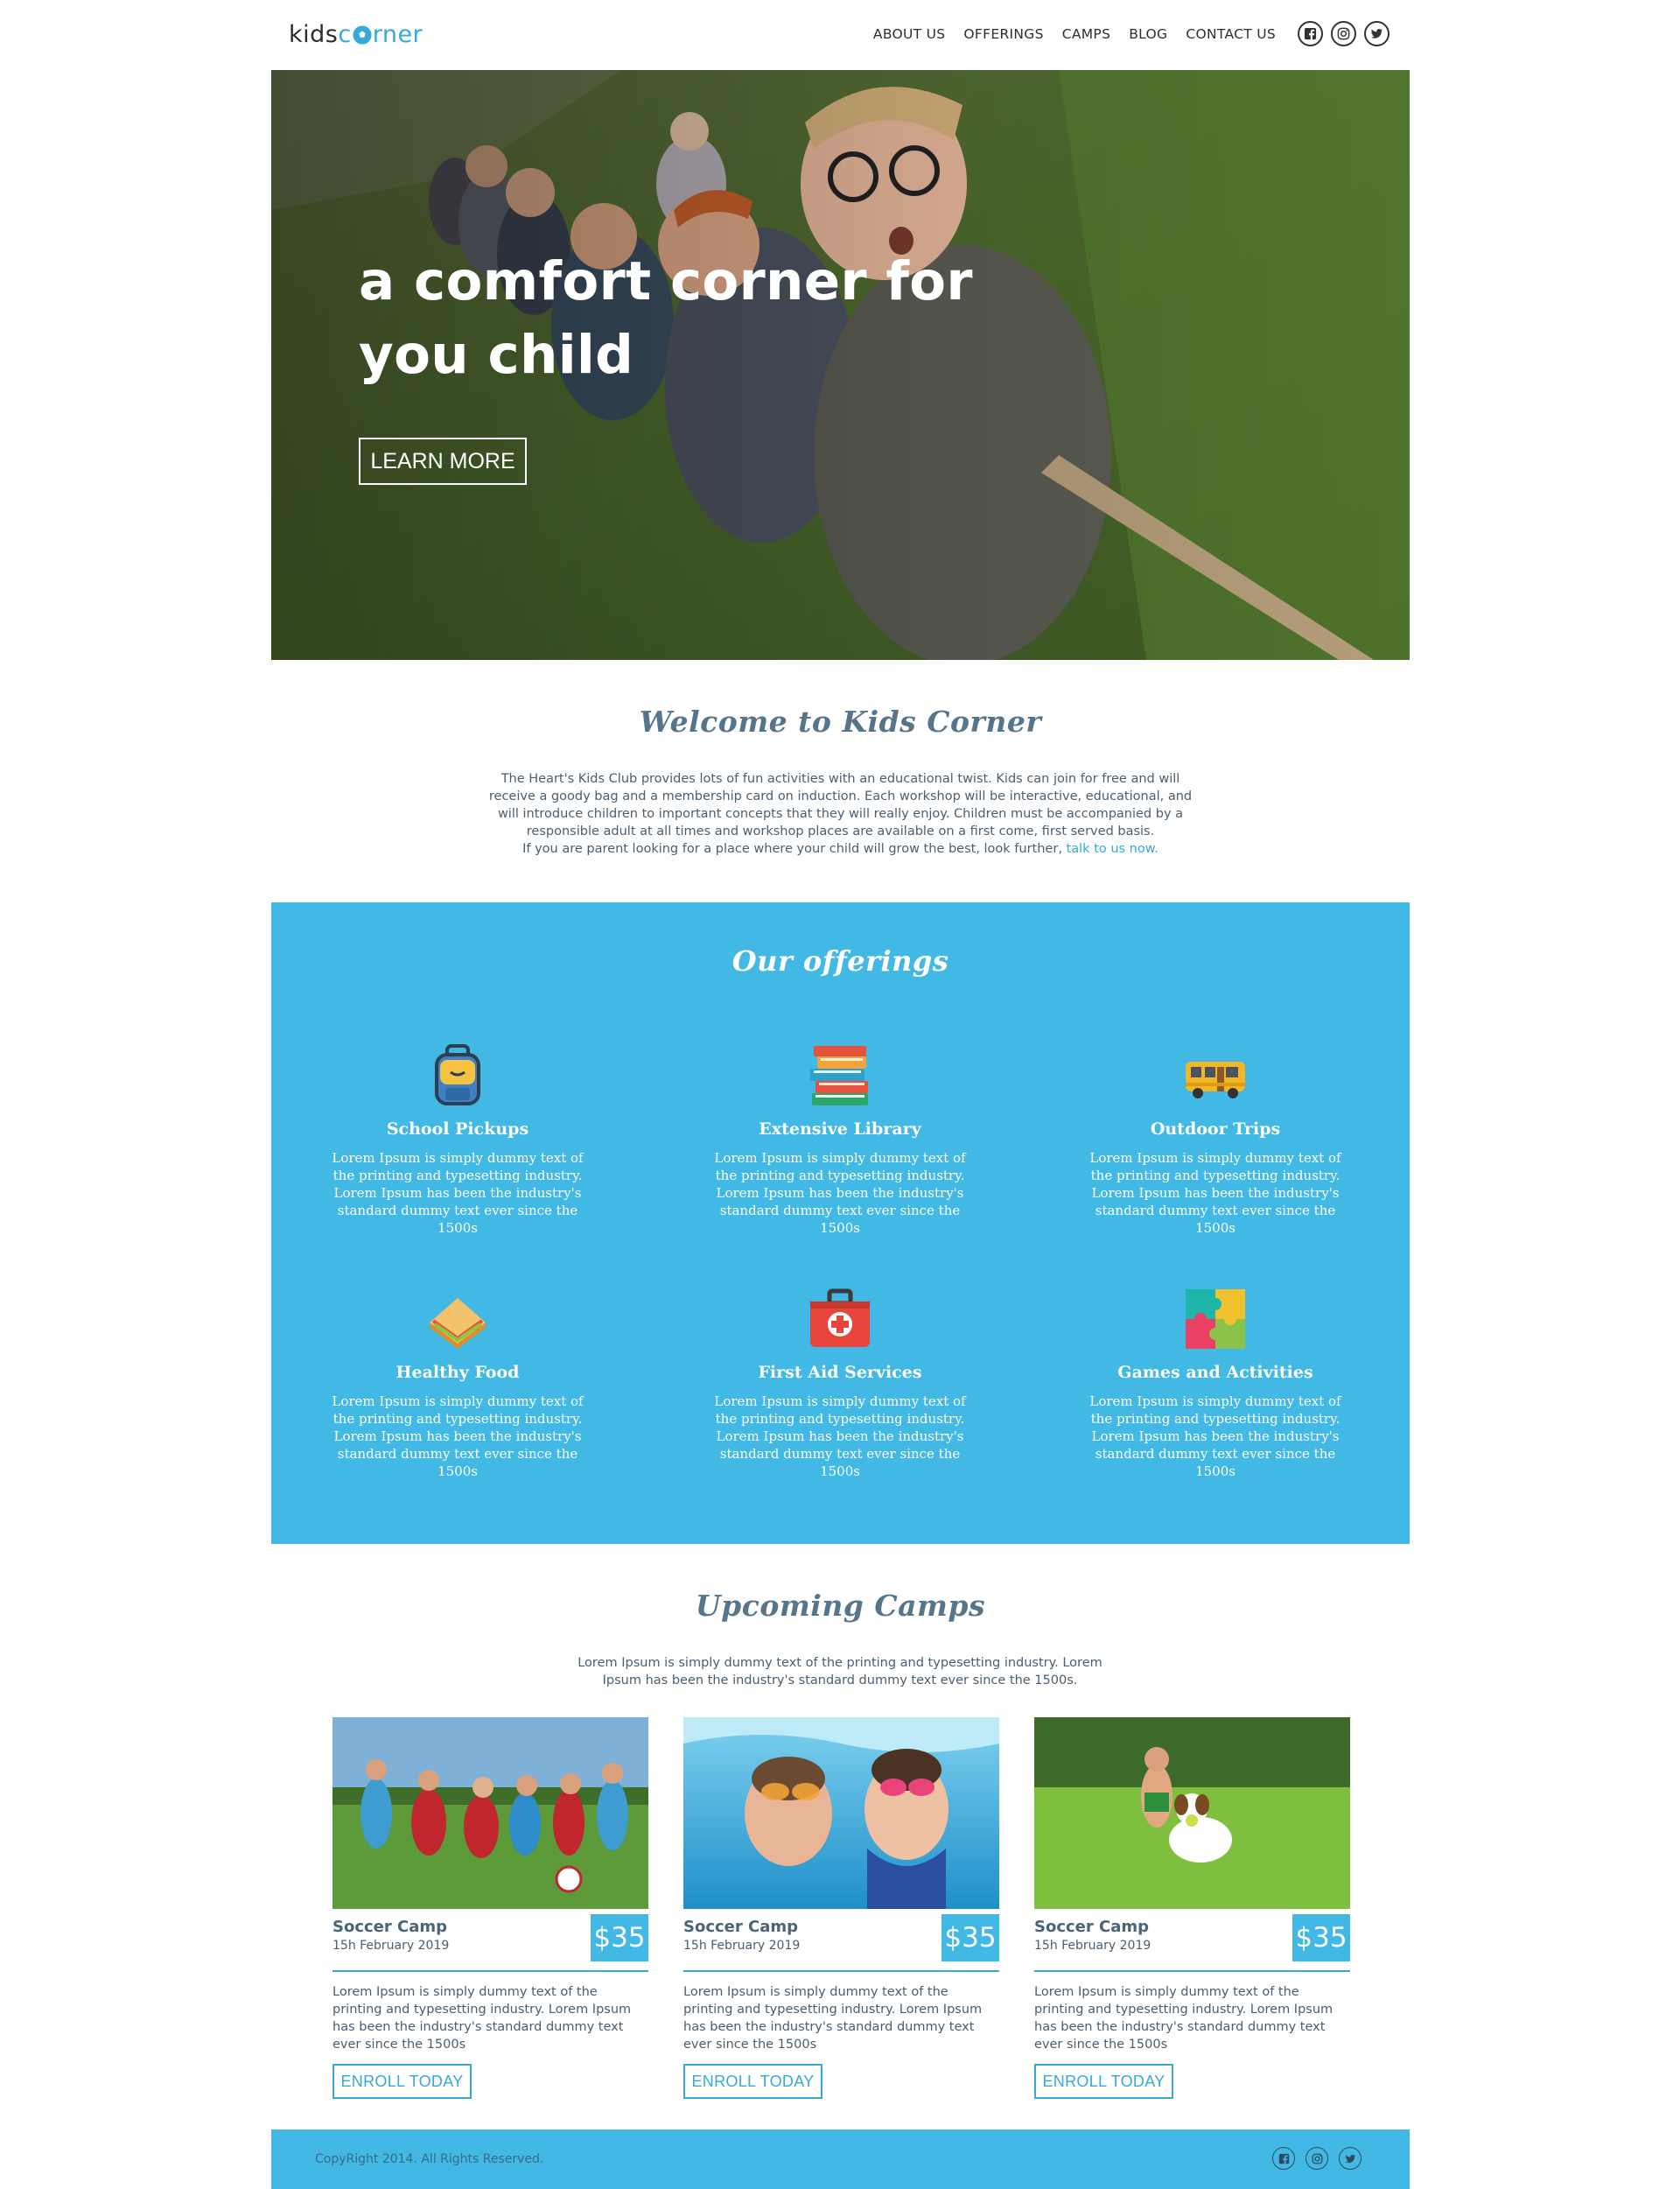 The height and width of the screenshot is (2189, 1680). I want to click on first-aid-kit-icon, so click(840, 1318).